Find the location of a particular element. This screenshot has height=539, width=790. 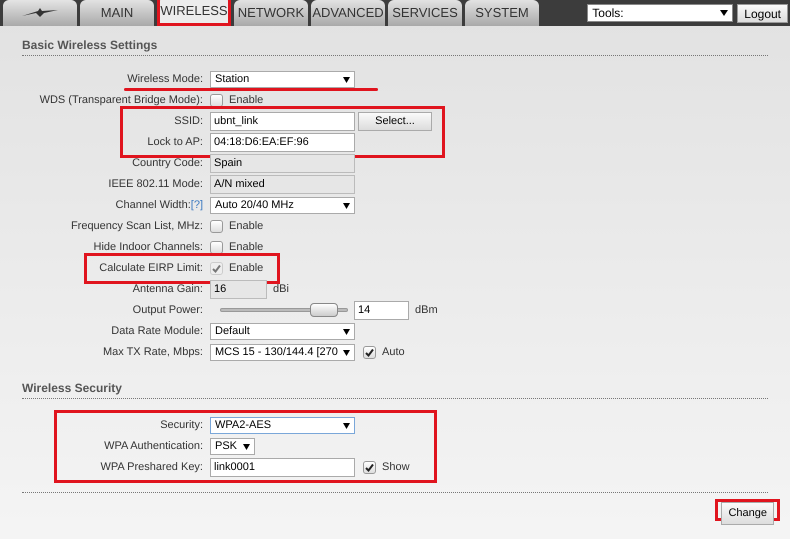

slider-thumb is located at coordinates (324, 310).